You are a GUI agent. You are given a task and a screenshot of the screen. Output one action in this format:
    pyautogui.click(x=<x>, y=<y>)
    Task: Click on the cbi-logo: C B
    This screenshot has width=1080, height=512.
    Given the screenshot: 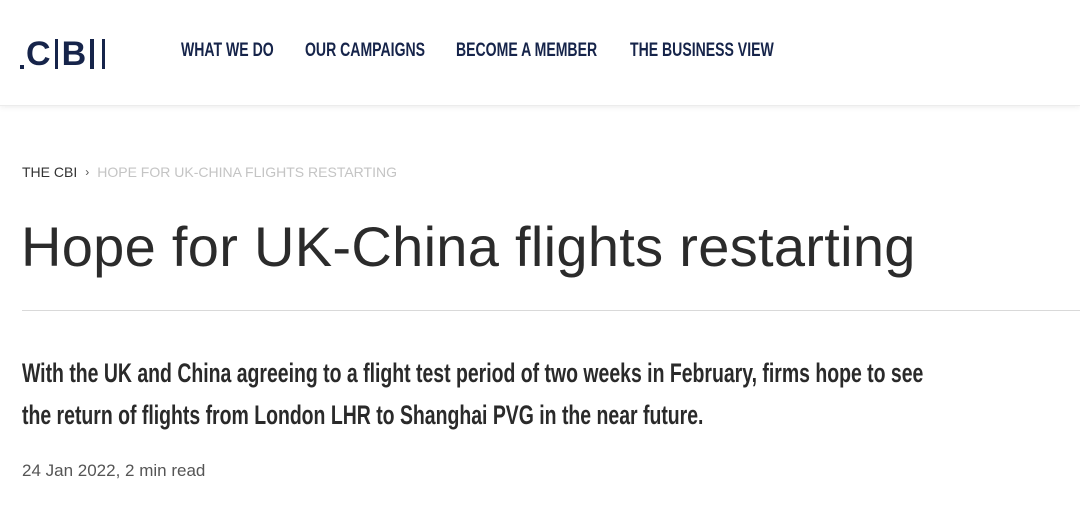 What is the action you would take?
    pyautogui.click(x=64, y=54)
    